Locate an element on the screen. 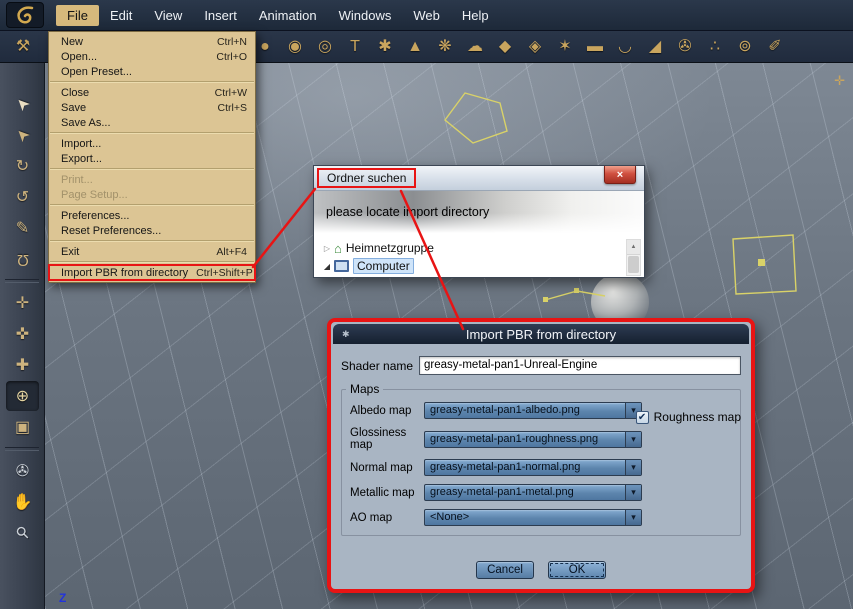  folder-dialog-titlebar: Ordner suchen × is located at coordinates (479, 178).